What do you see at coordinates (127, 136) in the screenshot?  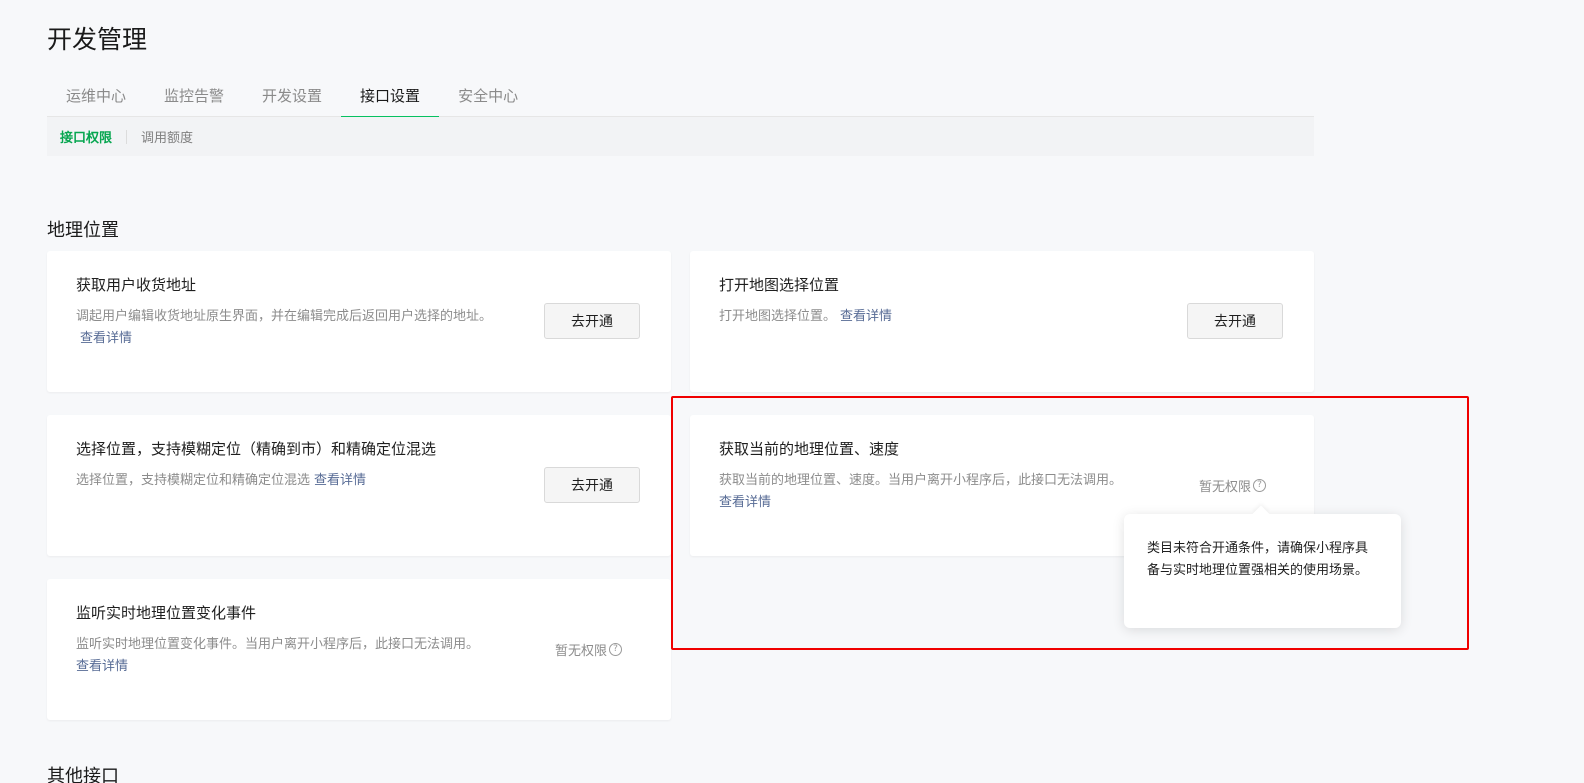 I see `subtab-divider` at bounding box center [127, 136].